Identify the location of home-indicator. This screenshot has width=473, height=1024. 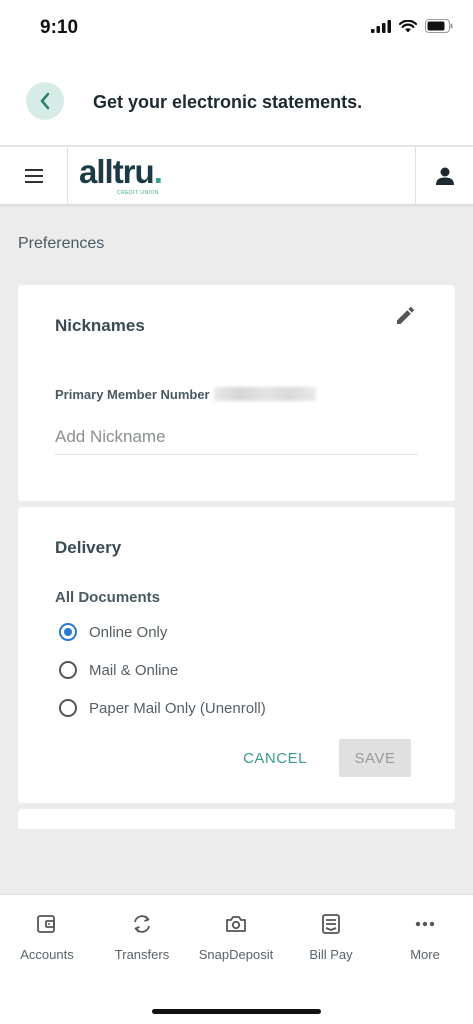
(236, 1011).